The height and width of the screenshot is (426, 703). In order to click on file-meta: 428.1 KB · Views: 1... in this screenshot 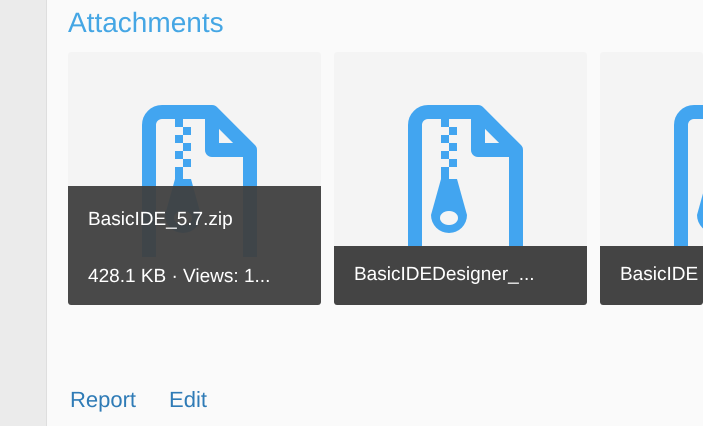, I will do `click(179, 276)`.